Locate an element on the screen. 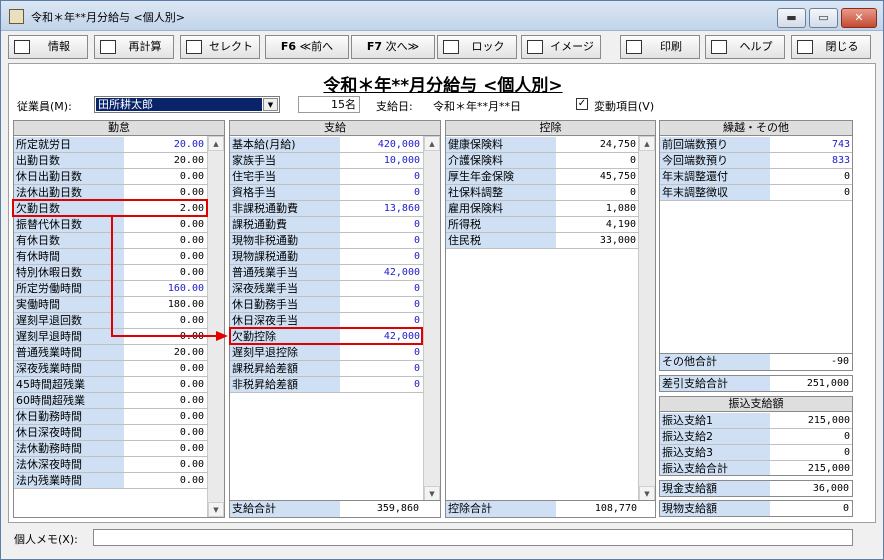 This screenshot has height=560, width=884. help-button: ヘルプ is located at coordinates (745, 47).